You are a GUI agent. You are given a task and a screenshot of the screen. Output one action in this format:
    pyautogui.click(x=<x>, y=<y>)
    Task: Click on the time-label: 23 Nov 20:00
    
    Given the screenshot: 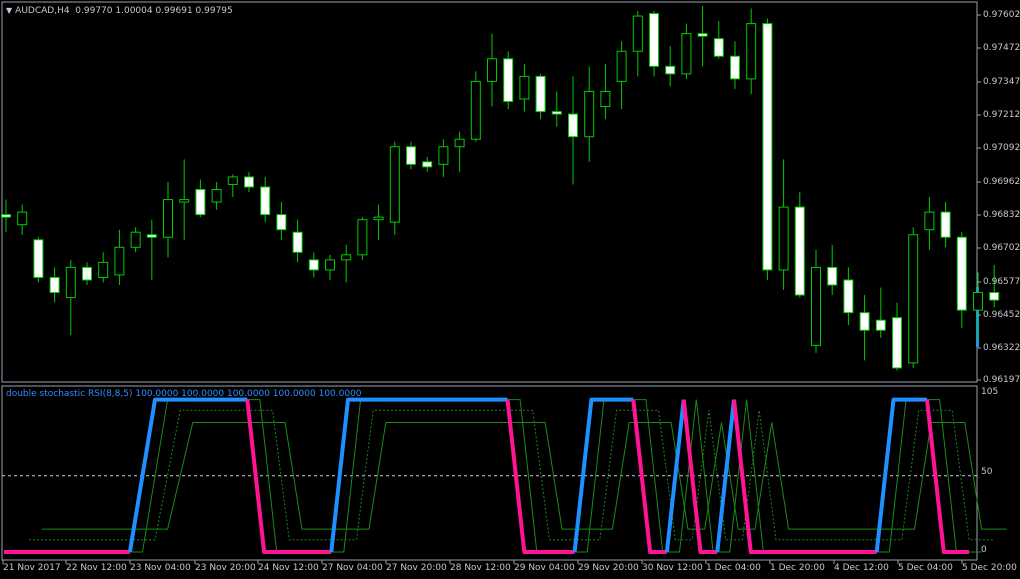 What is the action you would take?
    pyautogui.click(x=225, y=568)
    